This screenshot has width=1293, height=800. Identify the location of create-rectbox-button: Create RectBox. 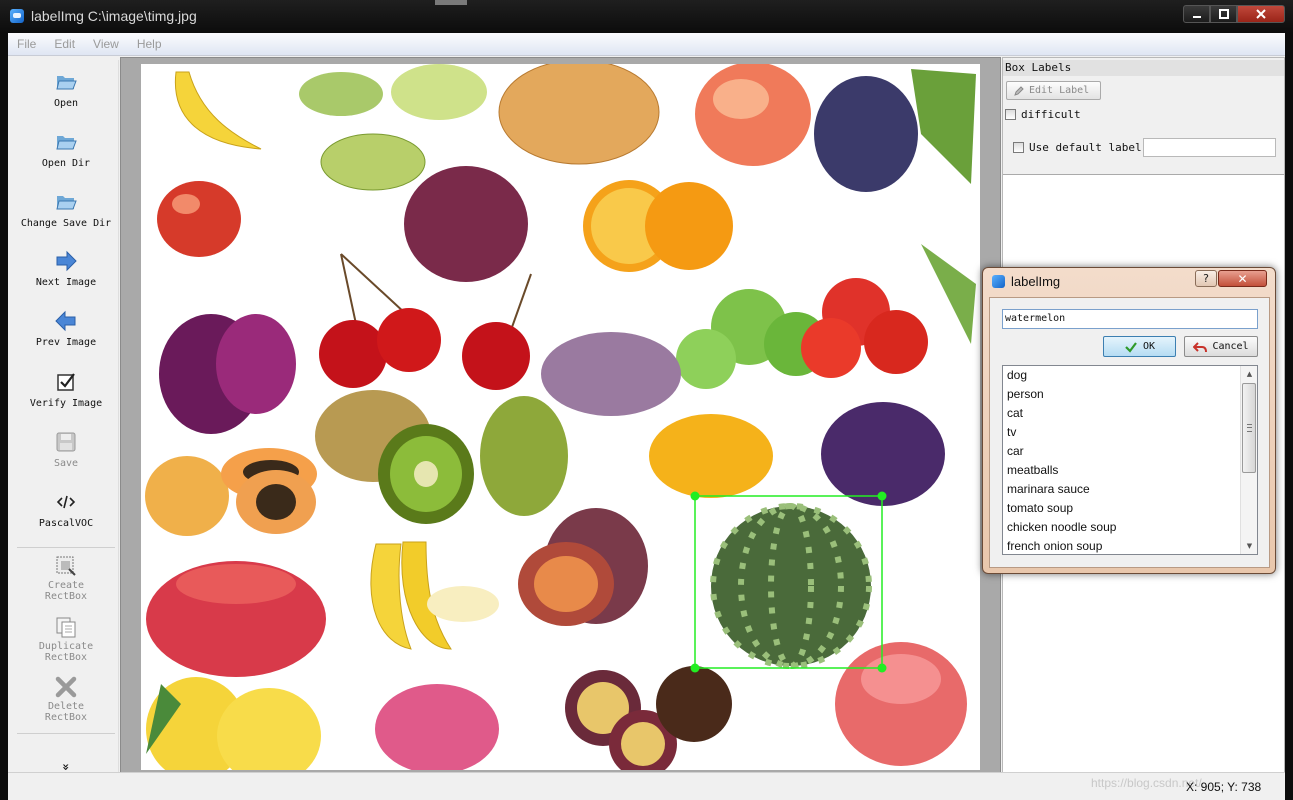
(66, 578).